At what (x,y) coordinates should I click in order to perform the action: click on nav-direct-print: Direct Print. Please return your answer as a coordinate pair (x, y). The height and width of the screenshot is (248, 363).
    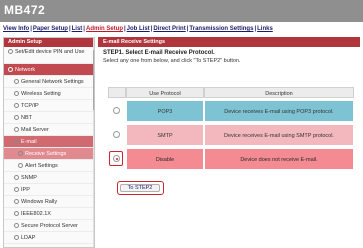
    Looking at the image, I should click on (169, 29).